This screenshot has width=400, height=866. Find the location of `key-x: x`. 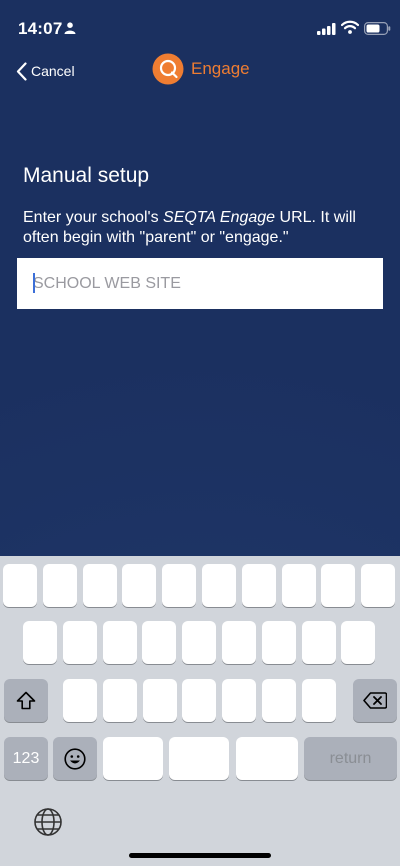

key-x: x is located at coordinates (119, 700).